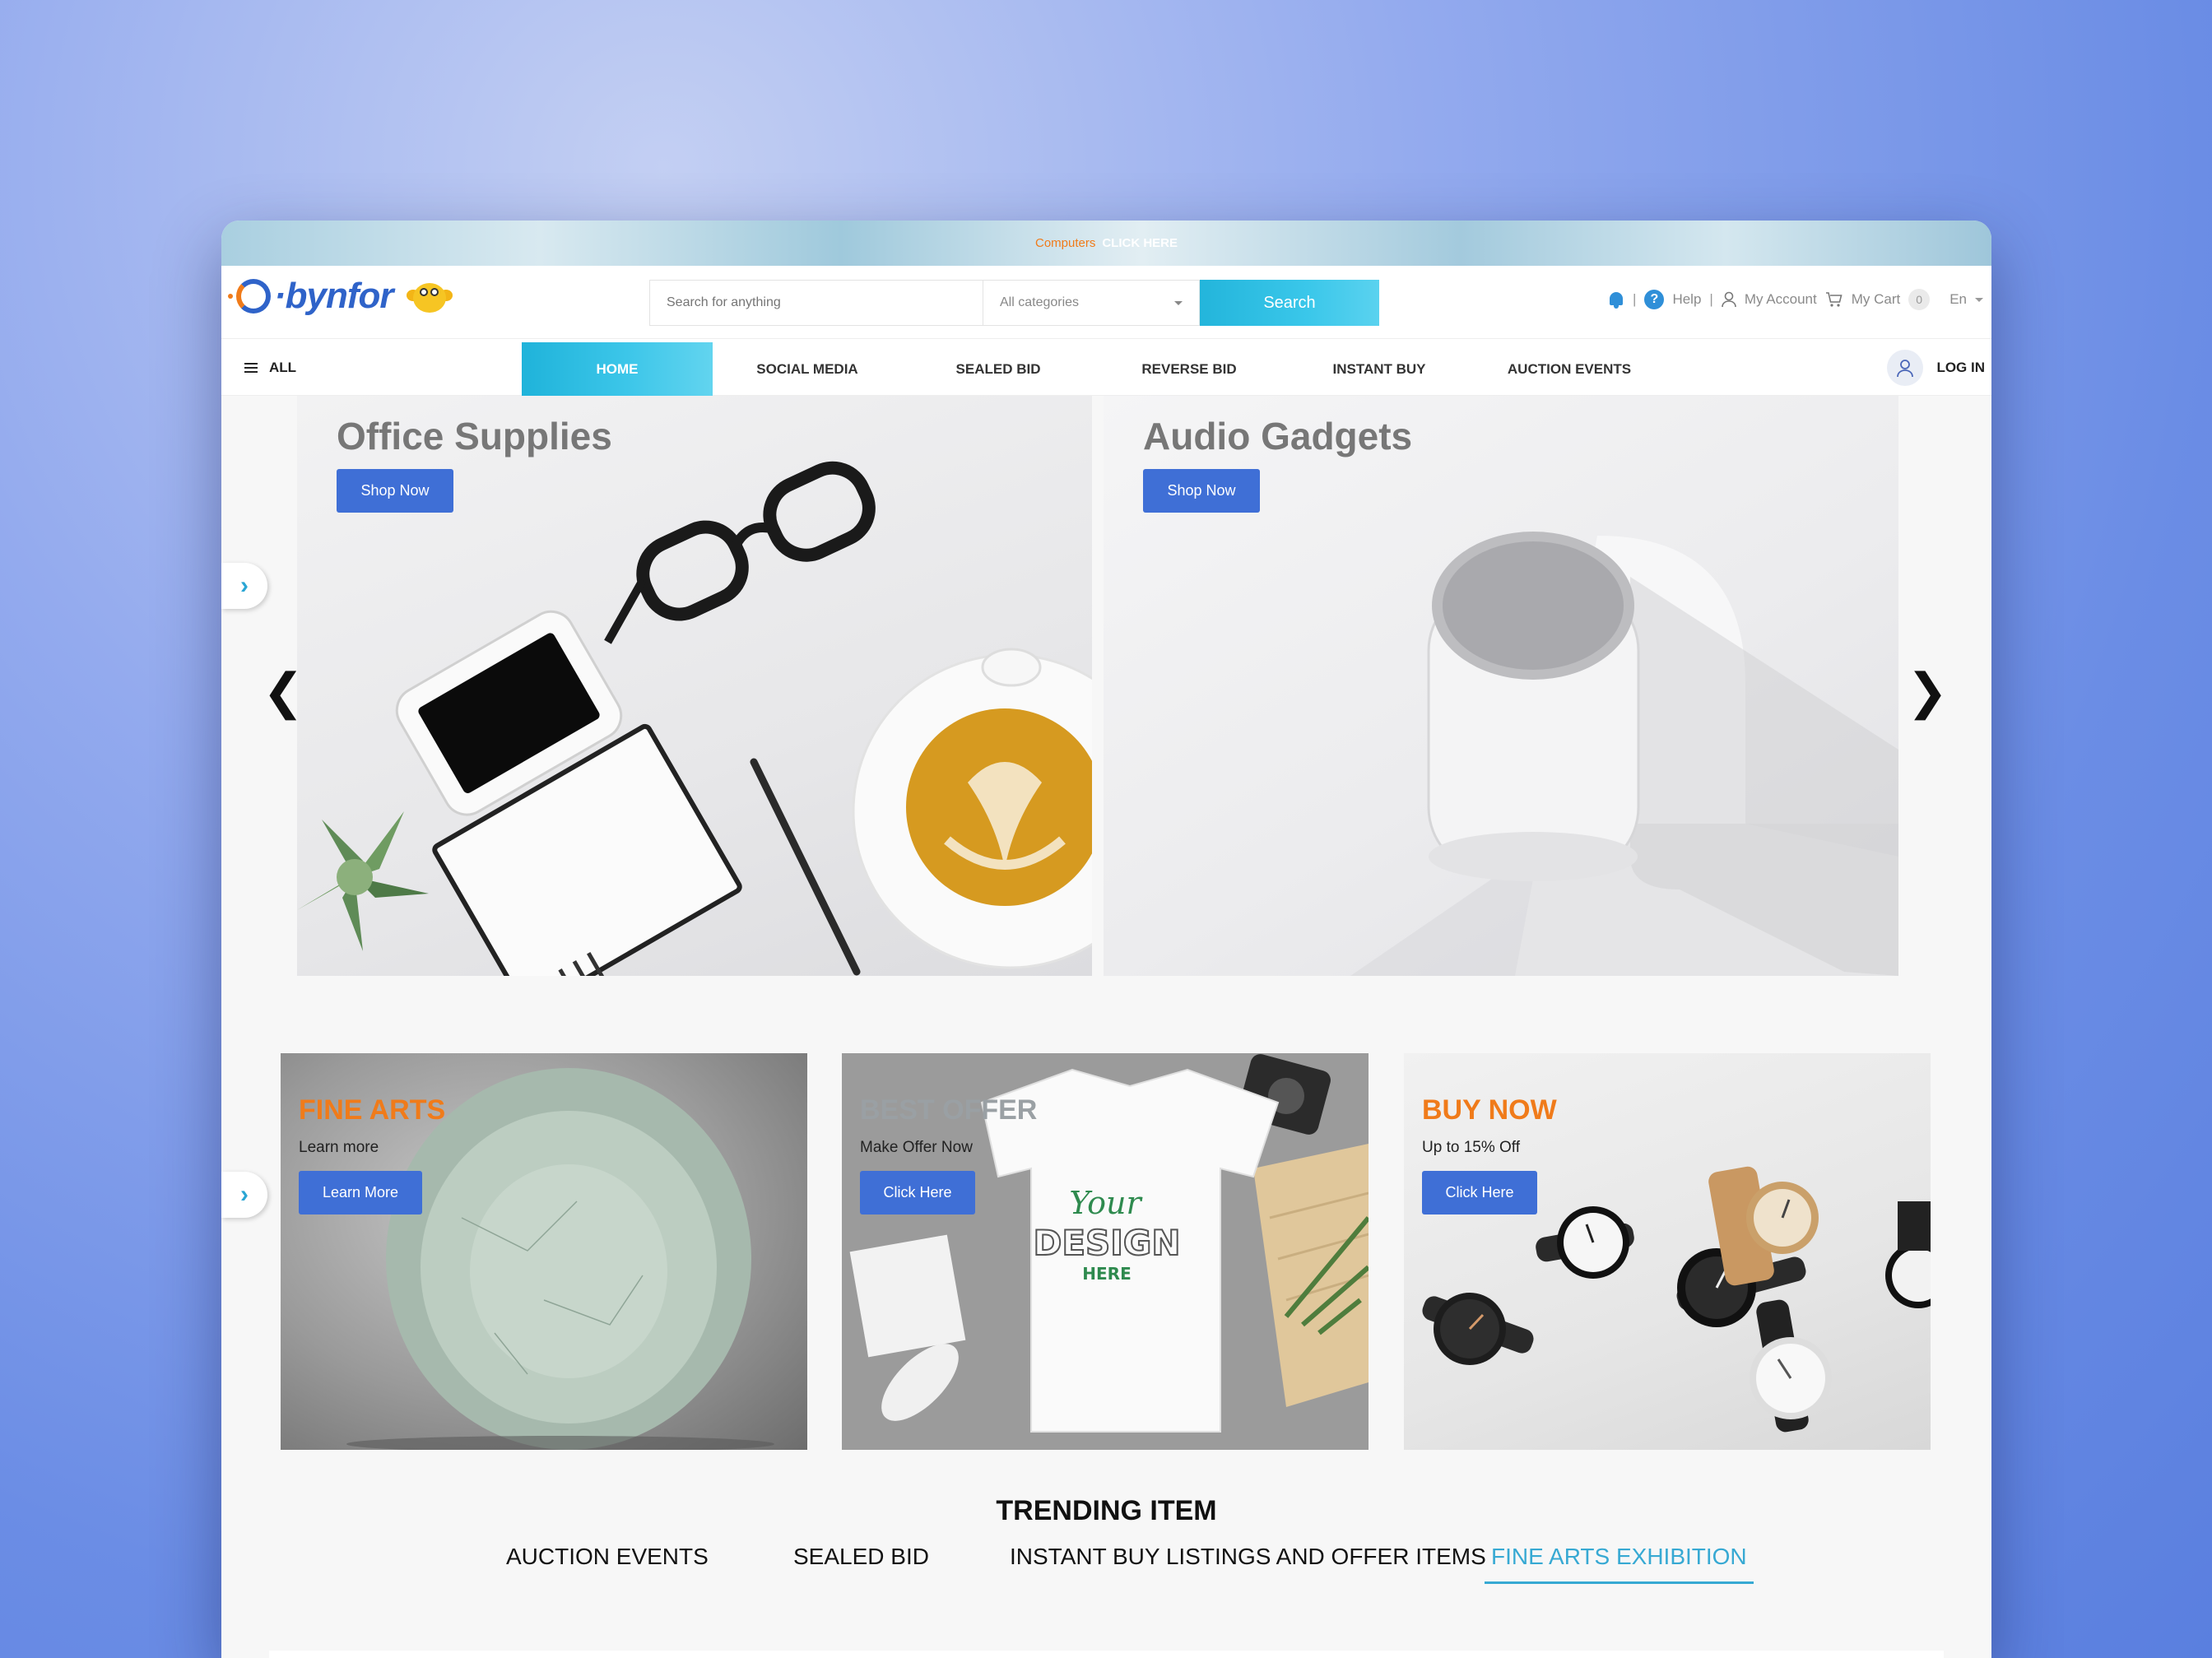 This screenshot has height=1658, width=2212. Describe the element at coordinates (1667, 1251) in the screenshot. I see `promo-buy-now: BUY NOW Up to 15% Off Click Here` at that location.